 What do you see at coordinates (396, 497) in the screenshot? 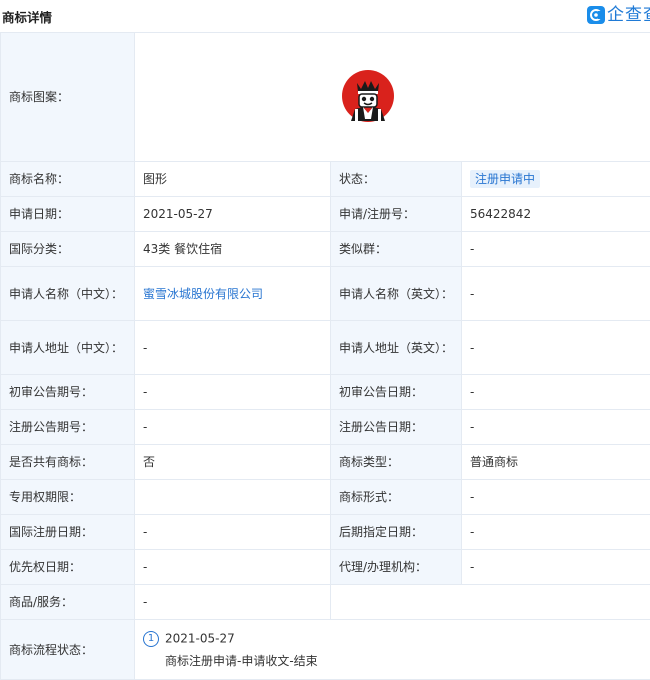
I see `field-label: 商标形式：` at bounding box center [396, 497].